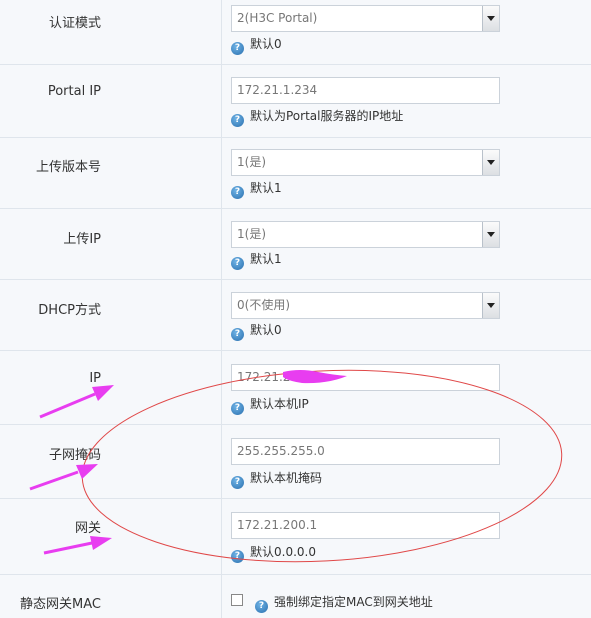  I want to click on static-gateway-mac-hint: ? 强制绑定指定MAC到网关地址, so click(344, 603).